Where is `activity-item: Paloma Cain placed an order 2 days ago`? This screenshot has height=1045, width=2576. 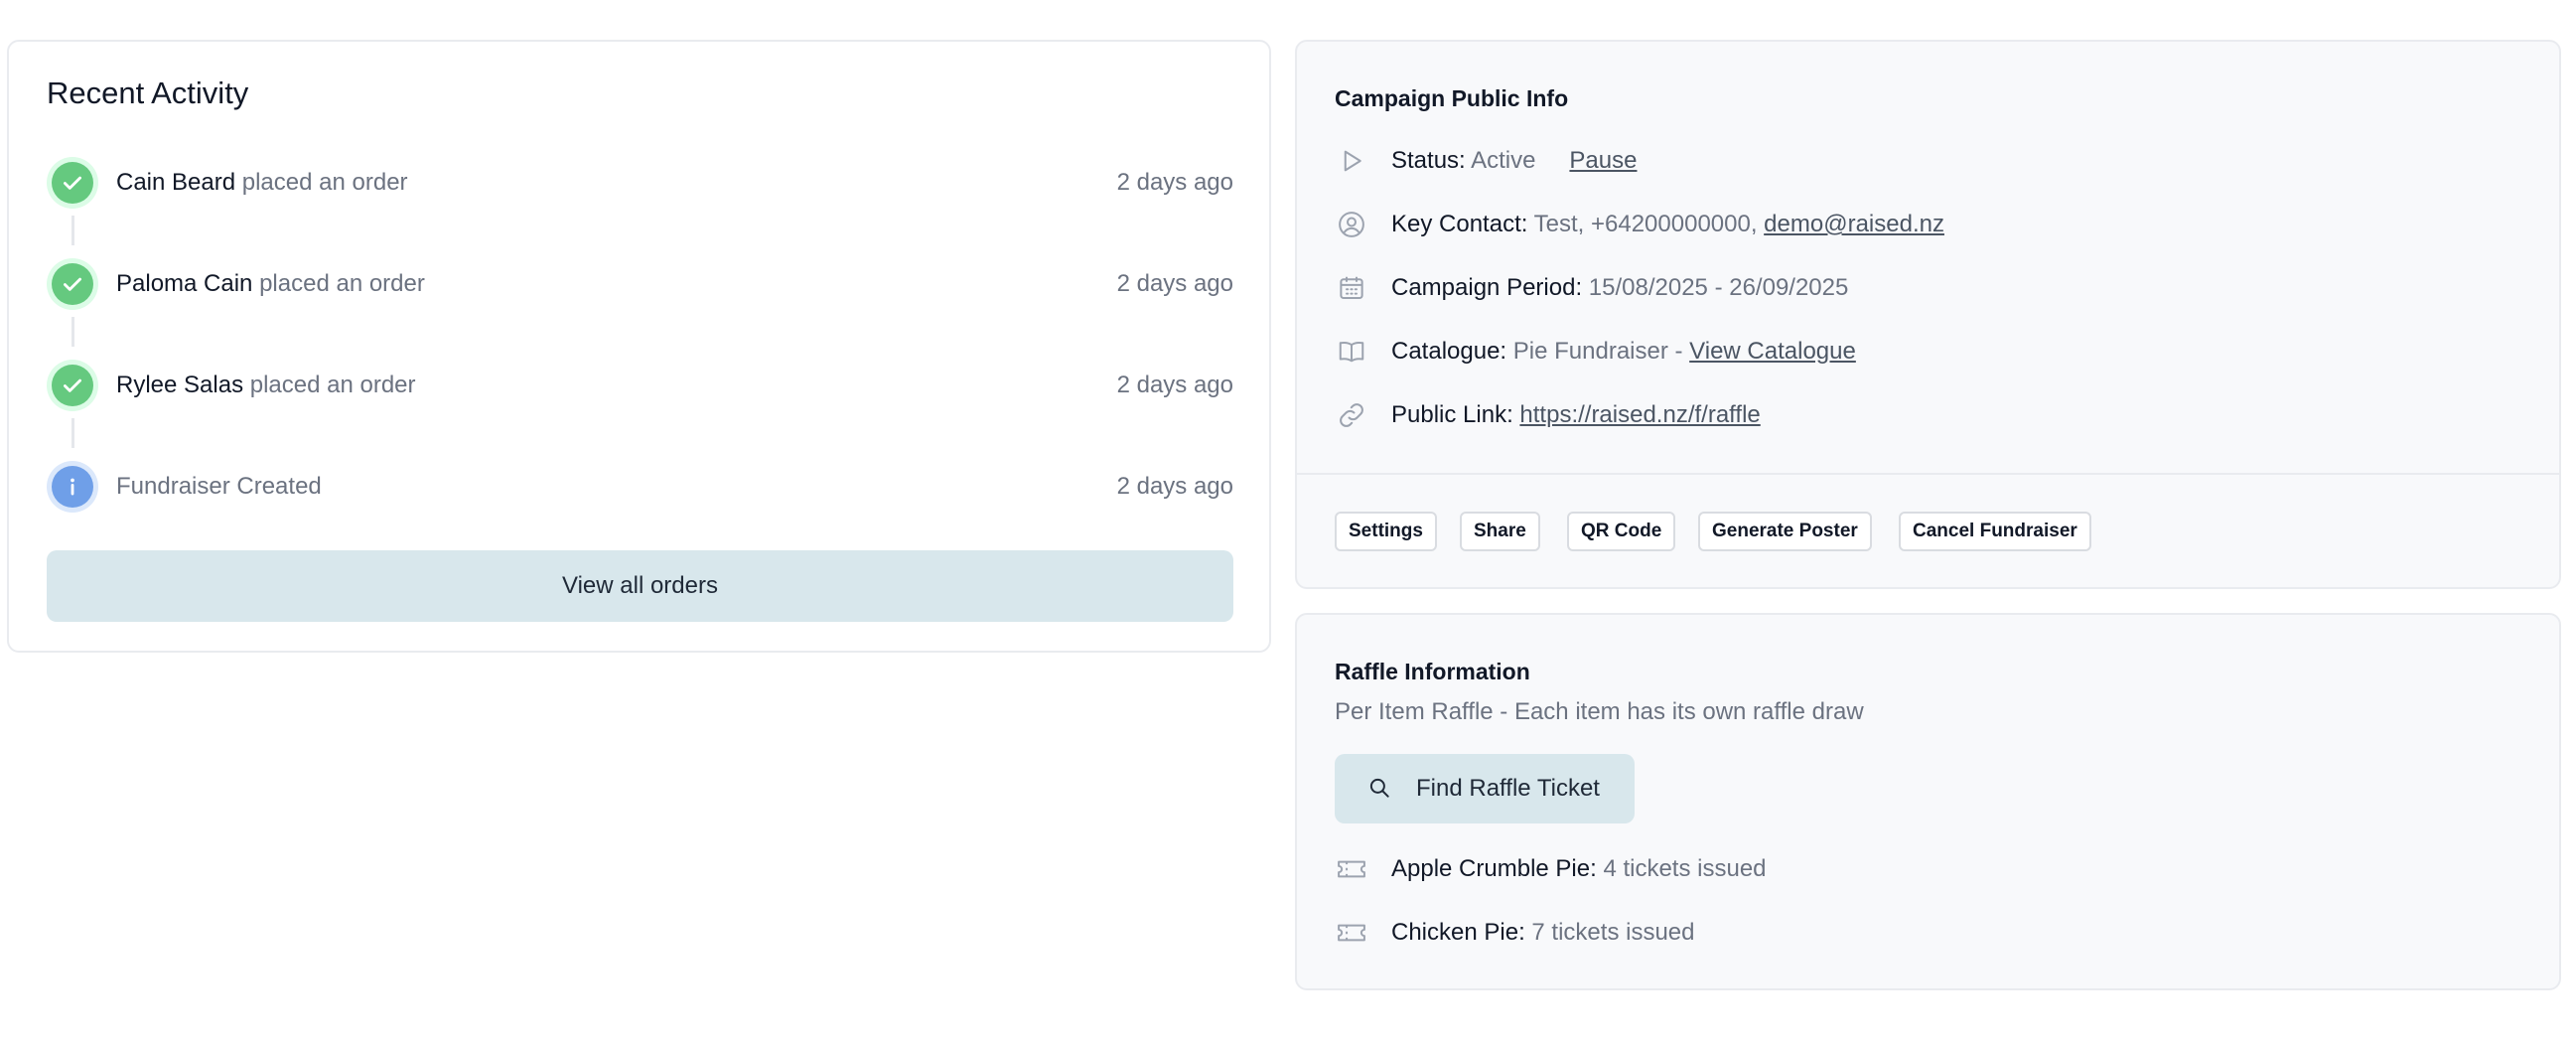 activity-item: Paloma Cain placed an order 2 days ago is located at coordinates (640, 284).